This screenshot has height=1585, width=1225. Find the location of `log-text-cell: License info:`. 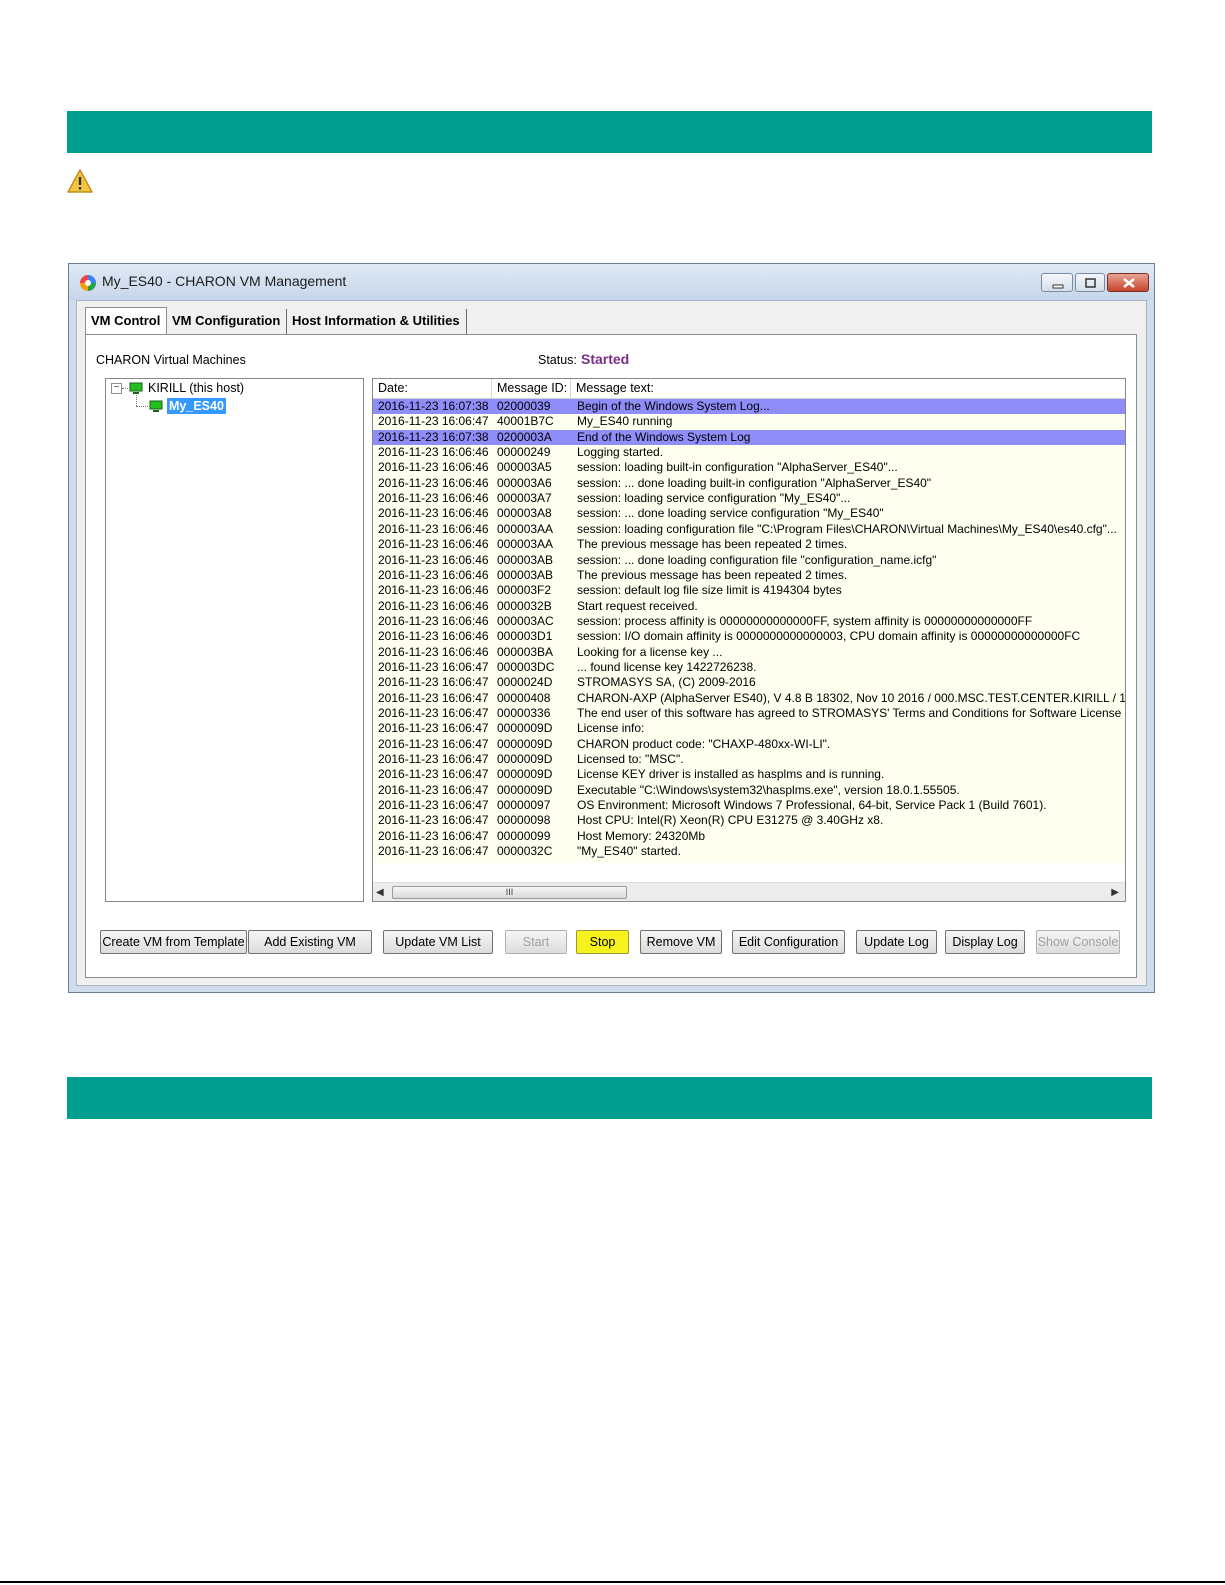

log-text-cell: License info: is located at coordinates (611, 728).